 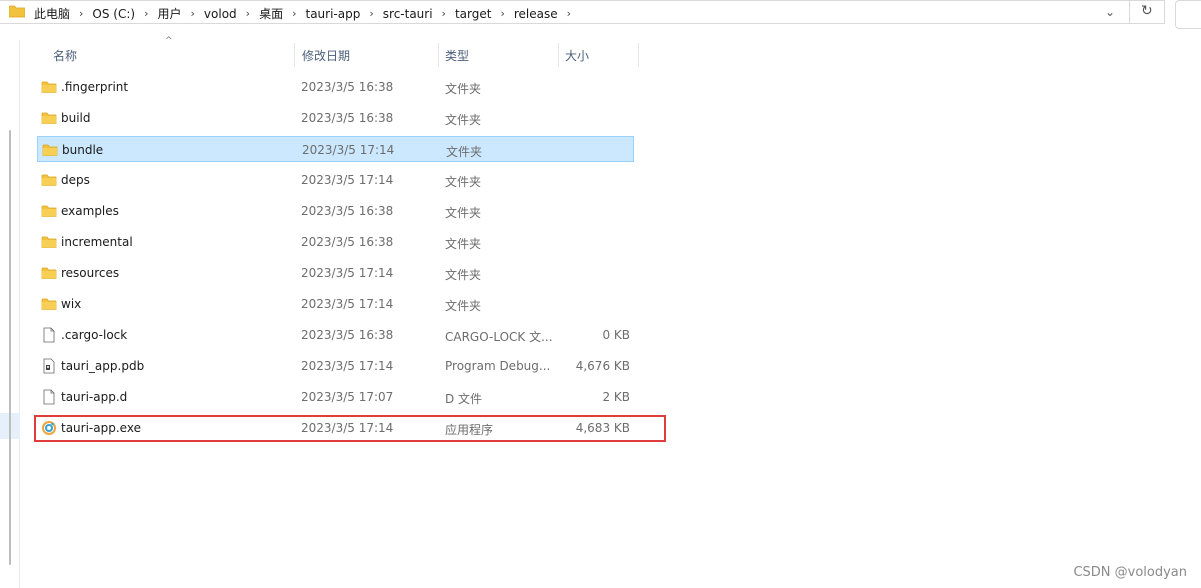 I want to click on file-name: tauri_app.pdb, so click(x=103, y=366).